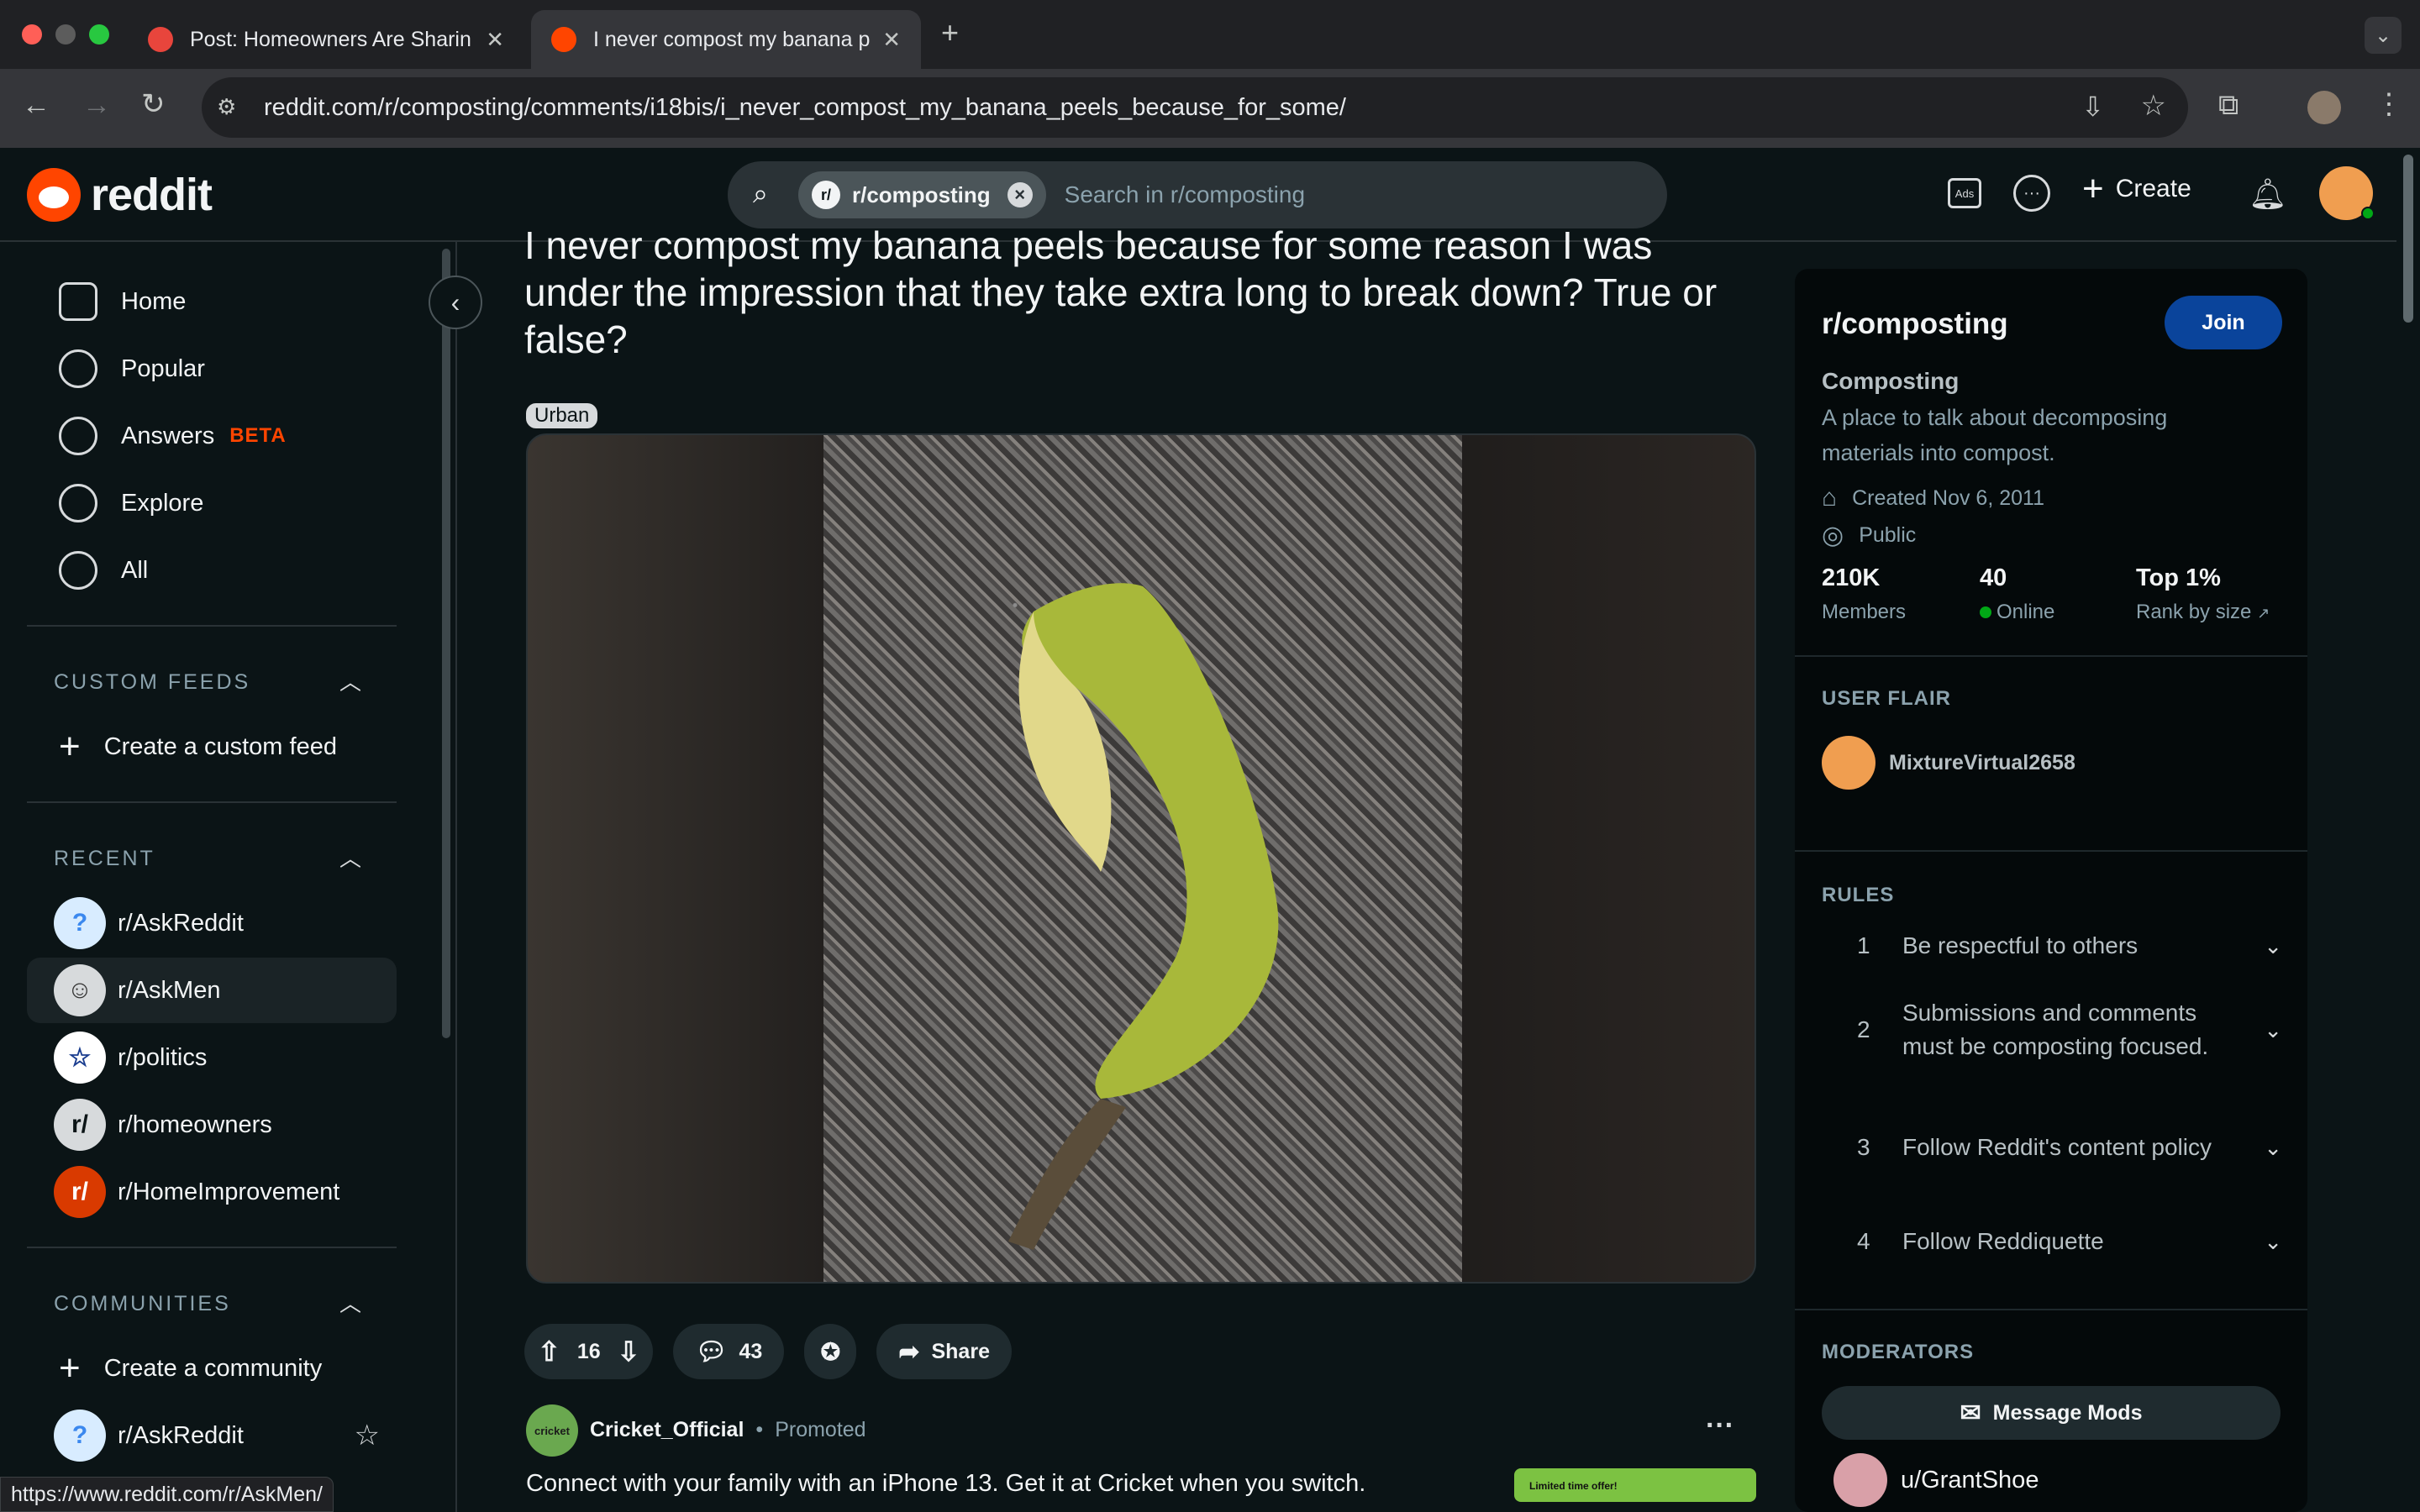 This screenshot has width=2420, height=1512. I want to click on homeimprovement-icon: r/, so click(80, 1192).